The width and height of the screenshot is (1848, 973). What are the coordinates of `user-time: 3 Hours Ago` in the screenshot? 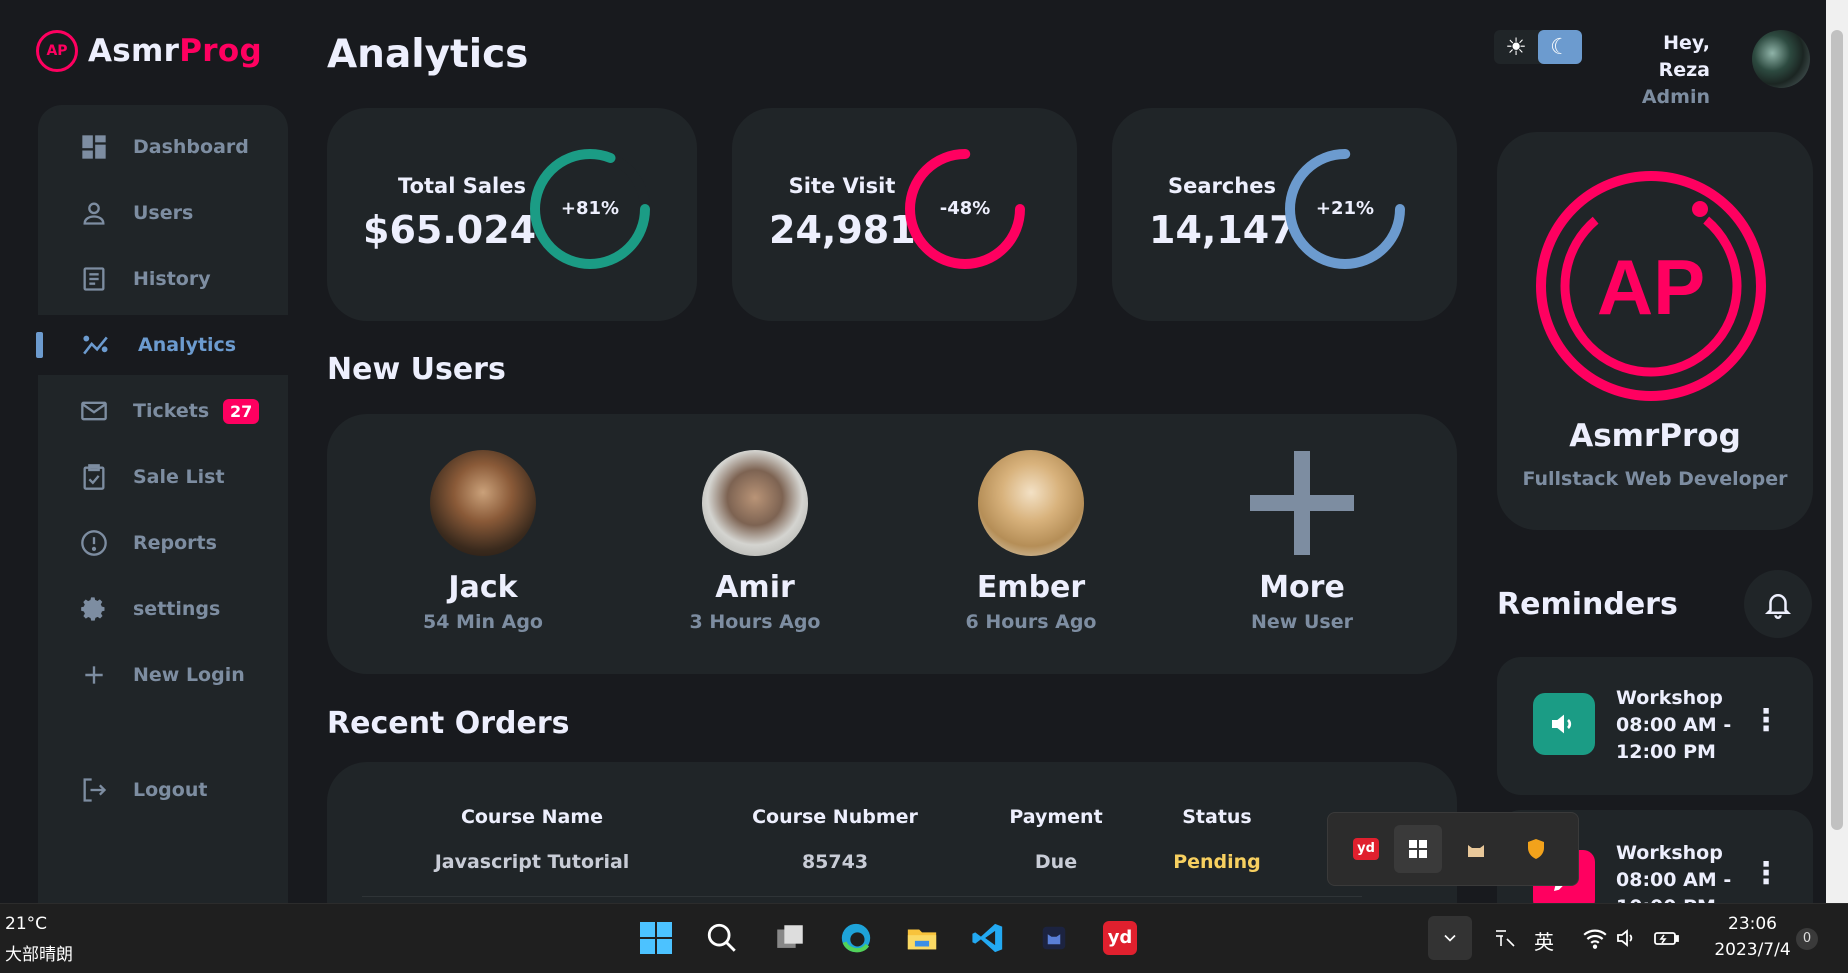 It's located at (755, 622).